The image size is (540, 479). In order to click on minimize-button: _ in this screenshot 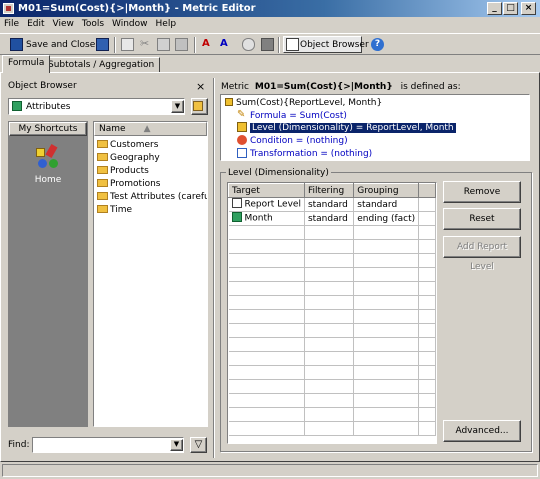, I will do `click(494, 8)`.